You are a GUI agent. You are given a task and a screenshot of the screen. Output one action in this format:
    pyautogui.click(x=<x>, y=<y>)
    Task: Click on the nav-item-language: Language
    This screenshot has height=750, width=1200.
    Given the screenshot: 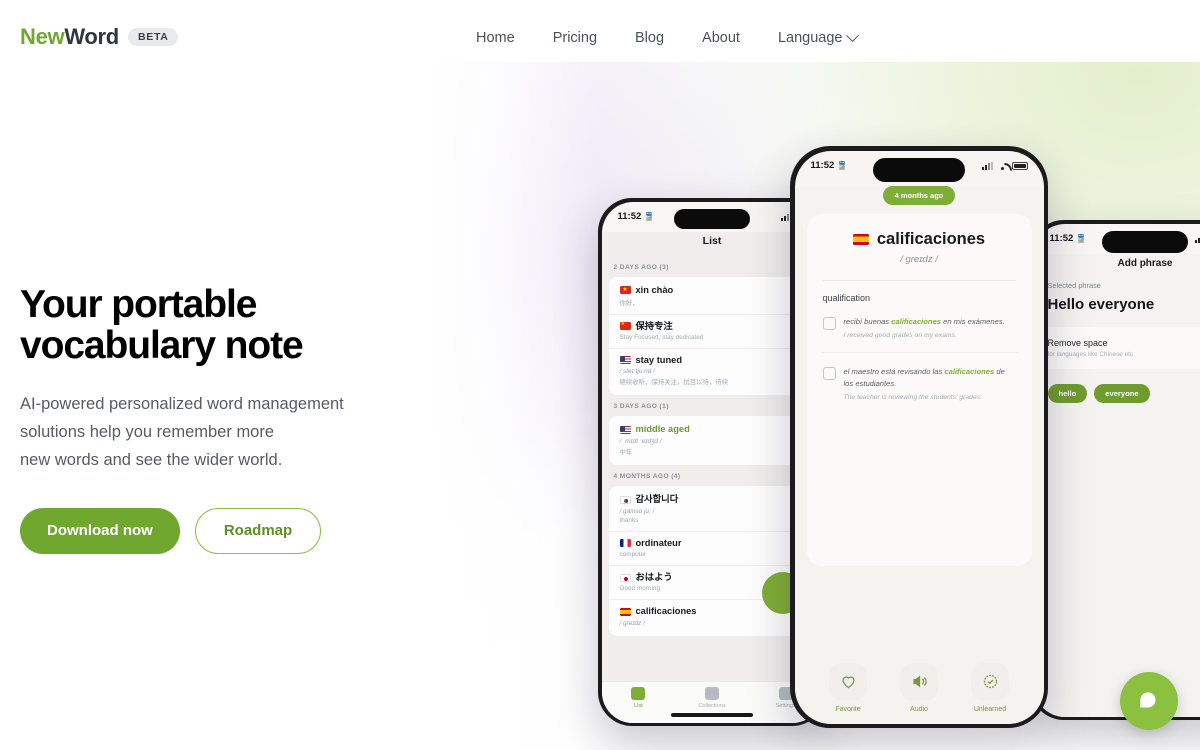 What is the action you would take?
    pyautogui.click(x=818, y=38)
    